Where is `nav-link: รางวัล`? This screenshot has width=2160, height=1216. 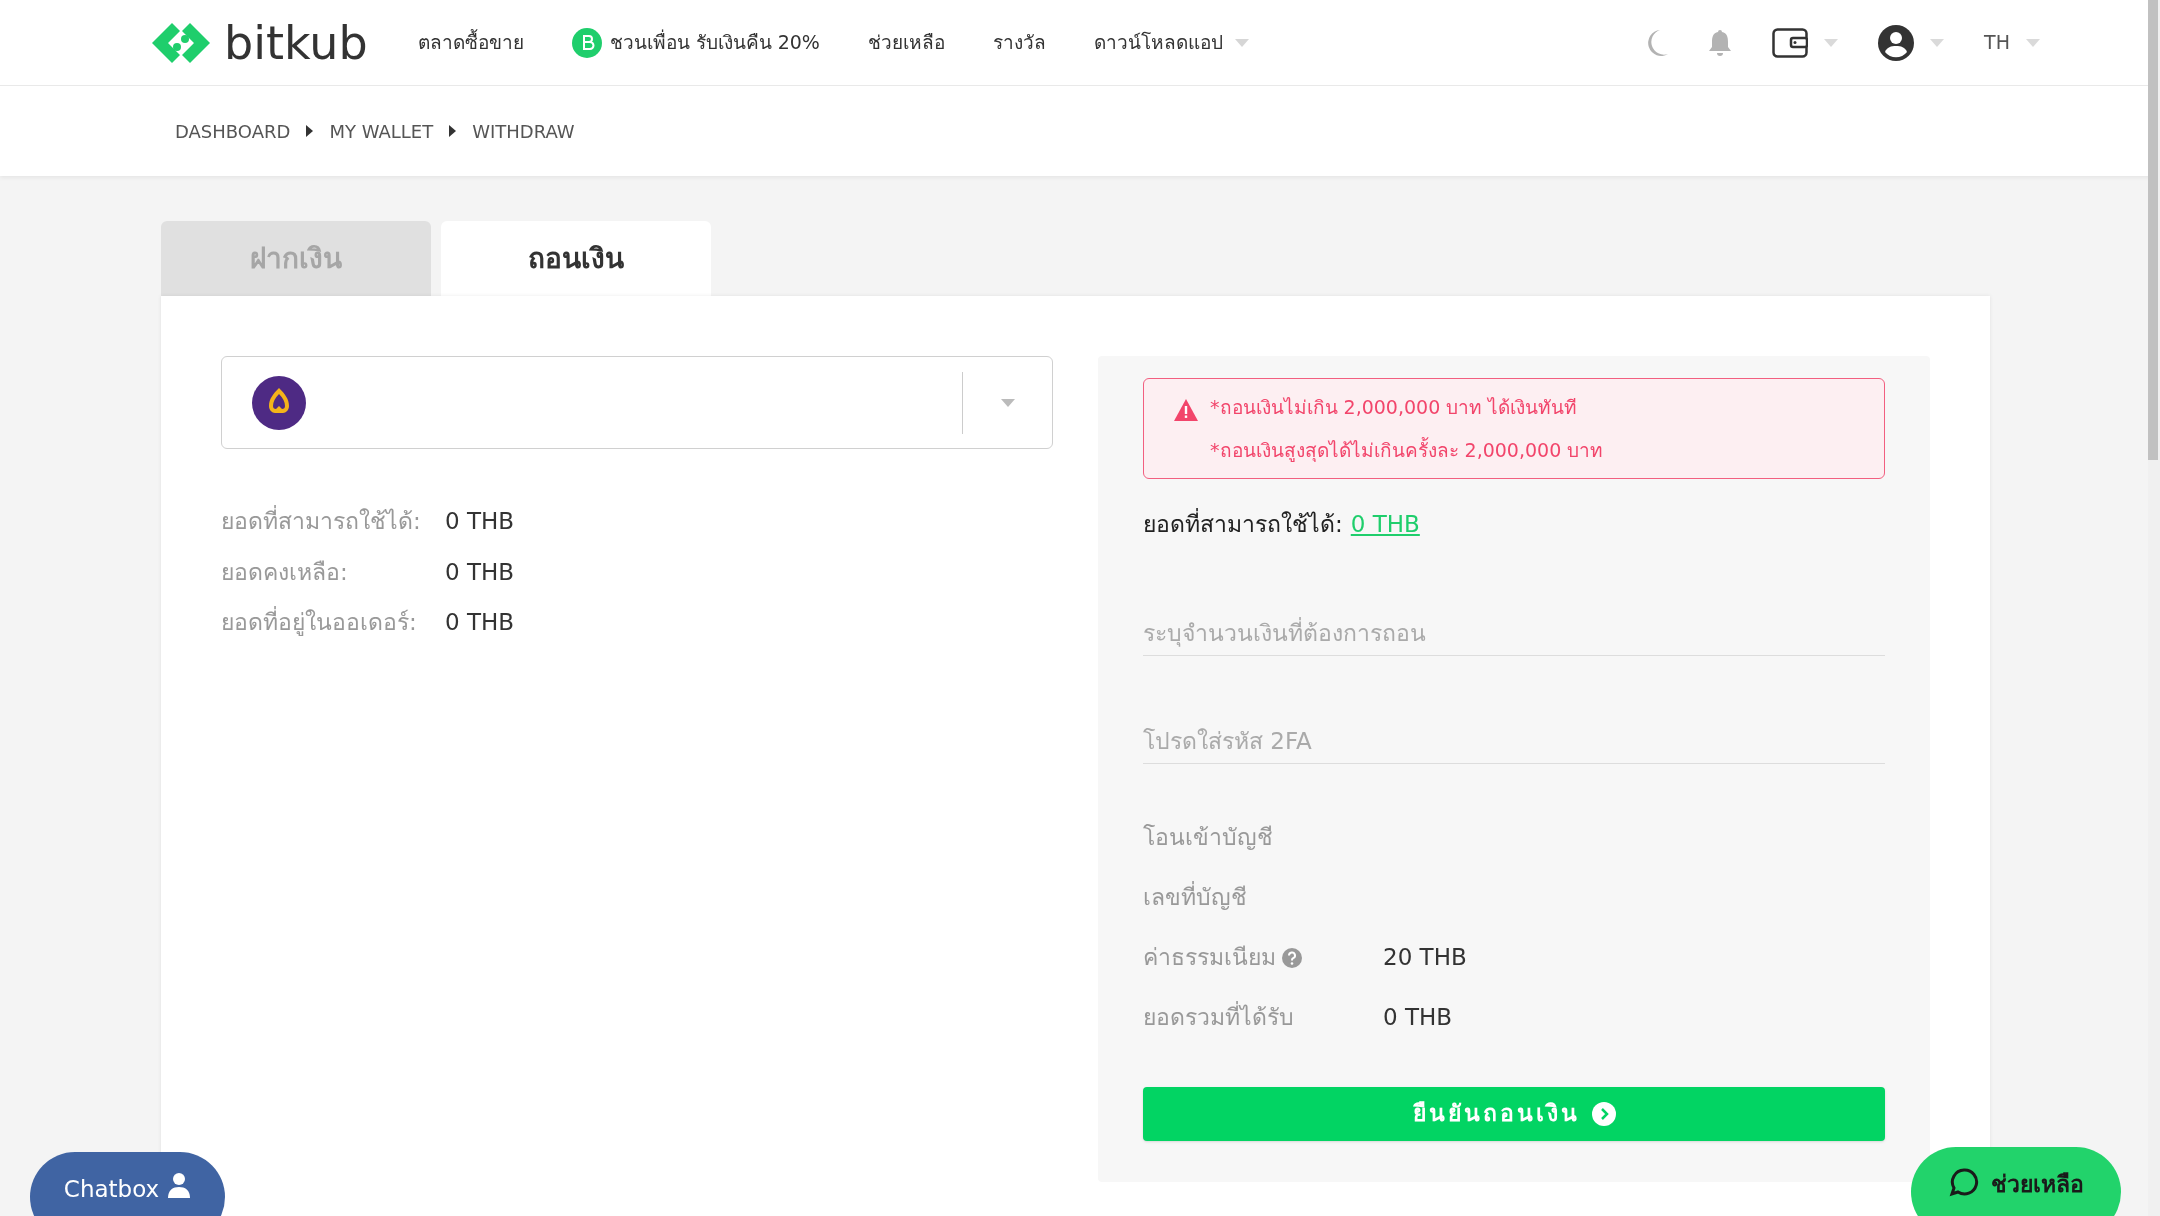 nav-link: รางวัล is located at coordinates (1019, 42).